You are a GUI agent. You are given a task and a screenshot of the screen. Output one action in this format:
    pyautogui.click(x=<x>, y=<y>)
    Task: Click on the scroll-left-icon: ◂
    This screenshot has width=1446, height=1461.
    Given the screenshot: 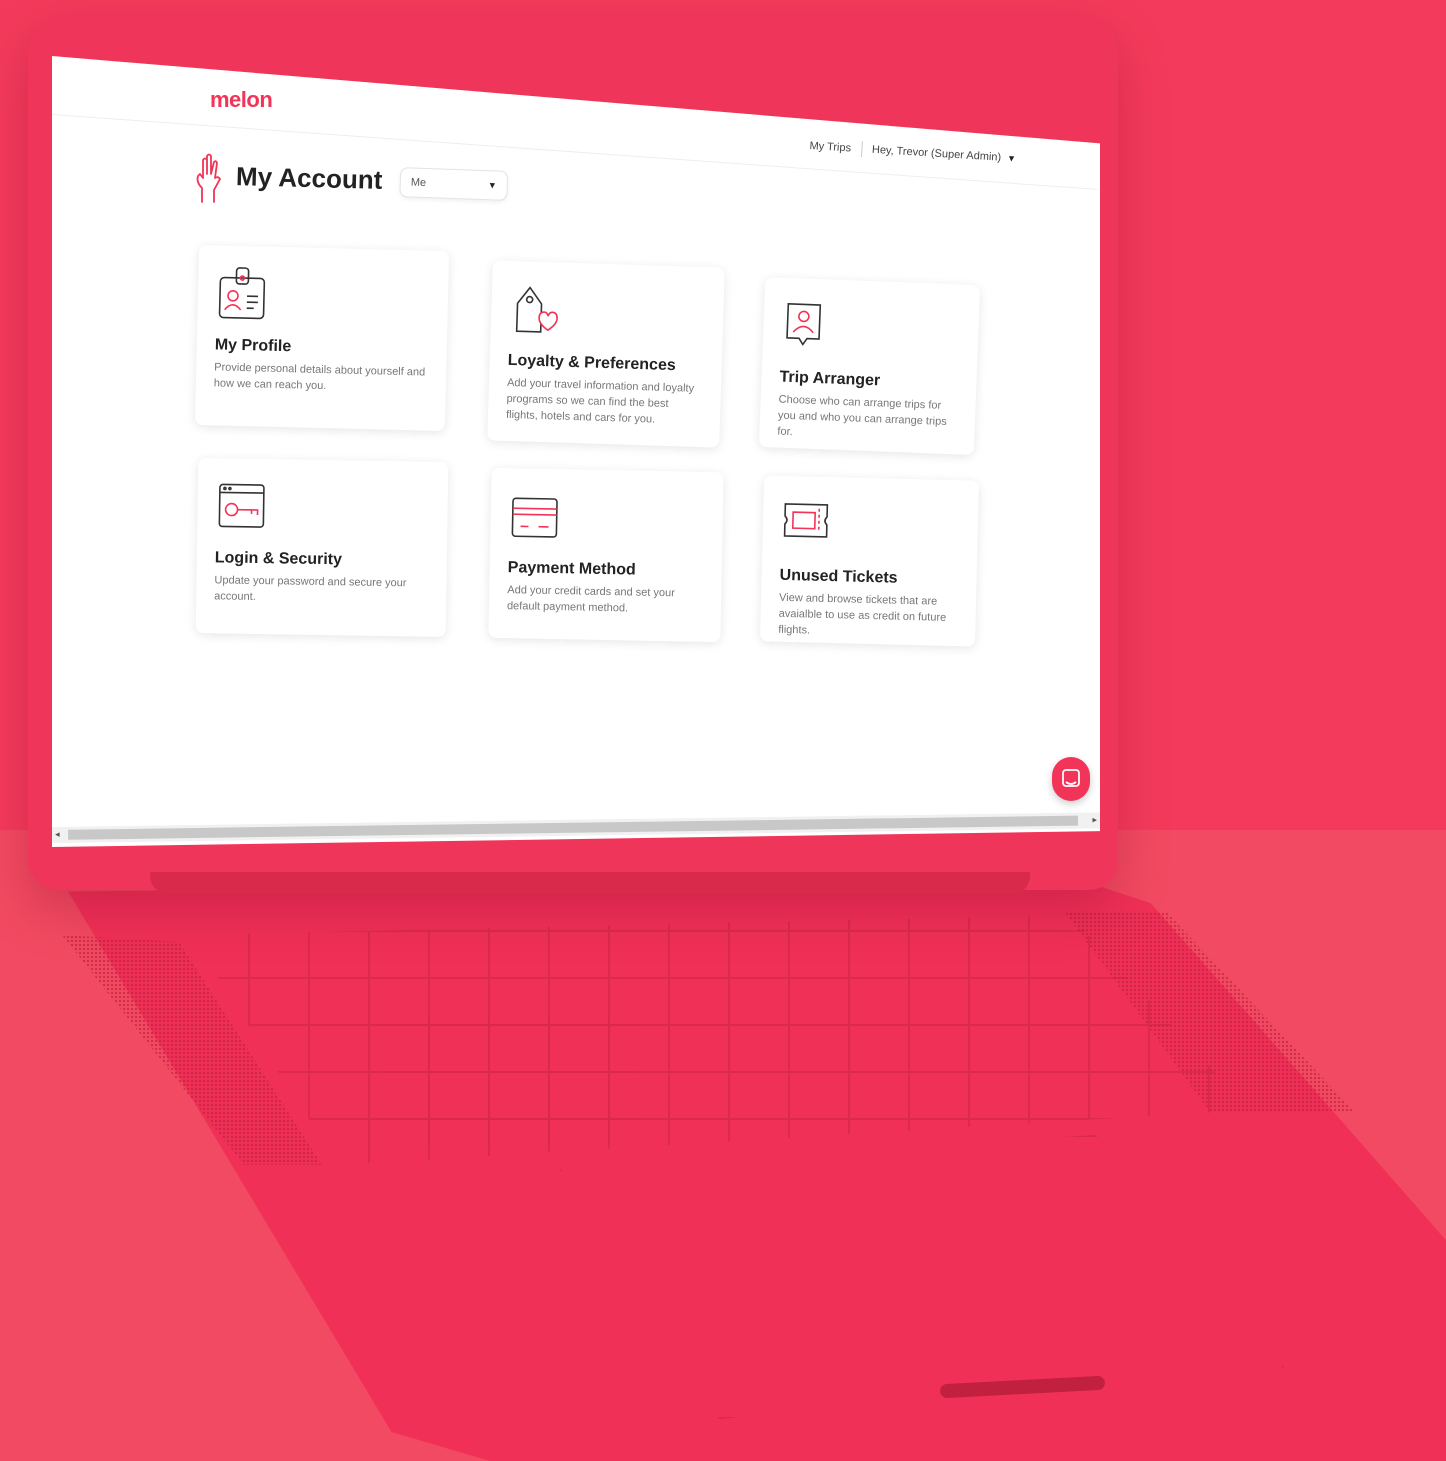 What is the action you would take?
    pyautogui.click(x=57, y=834)
    